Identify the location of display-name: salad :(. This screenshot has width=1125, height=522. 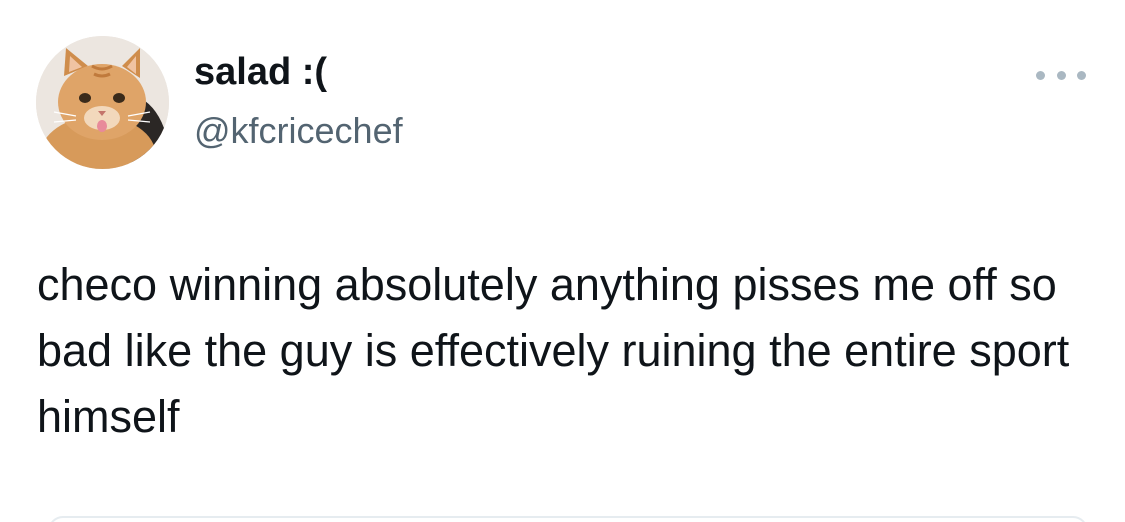
(260, 72).